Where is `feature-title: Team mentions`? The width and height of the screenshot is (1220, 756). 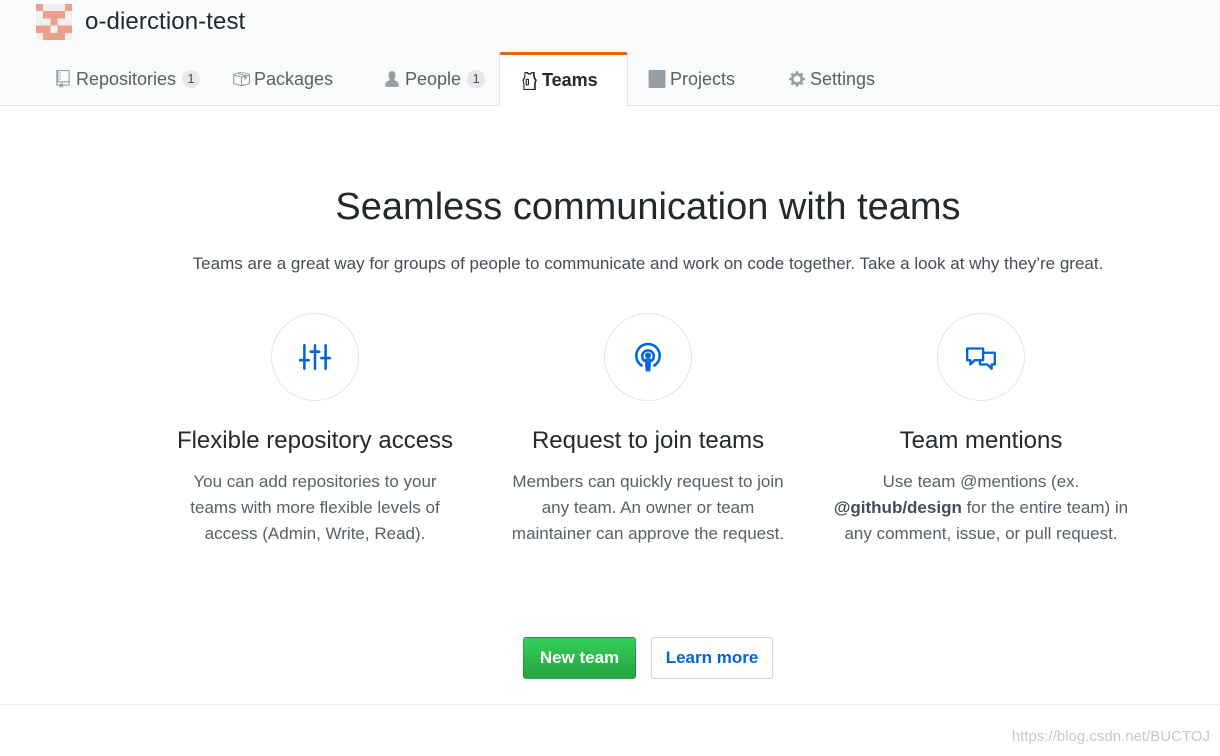
feature-title: Team mentions is located at coordinates (981, 440).